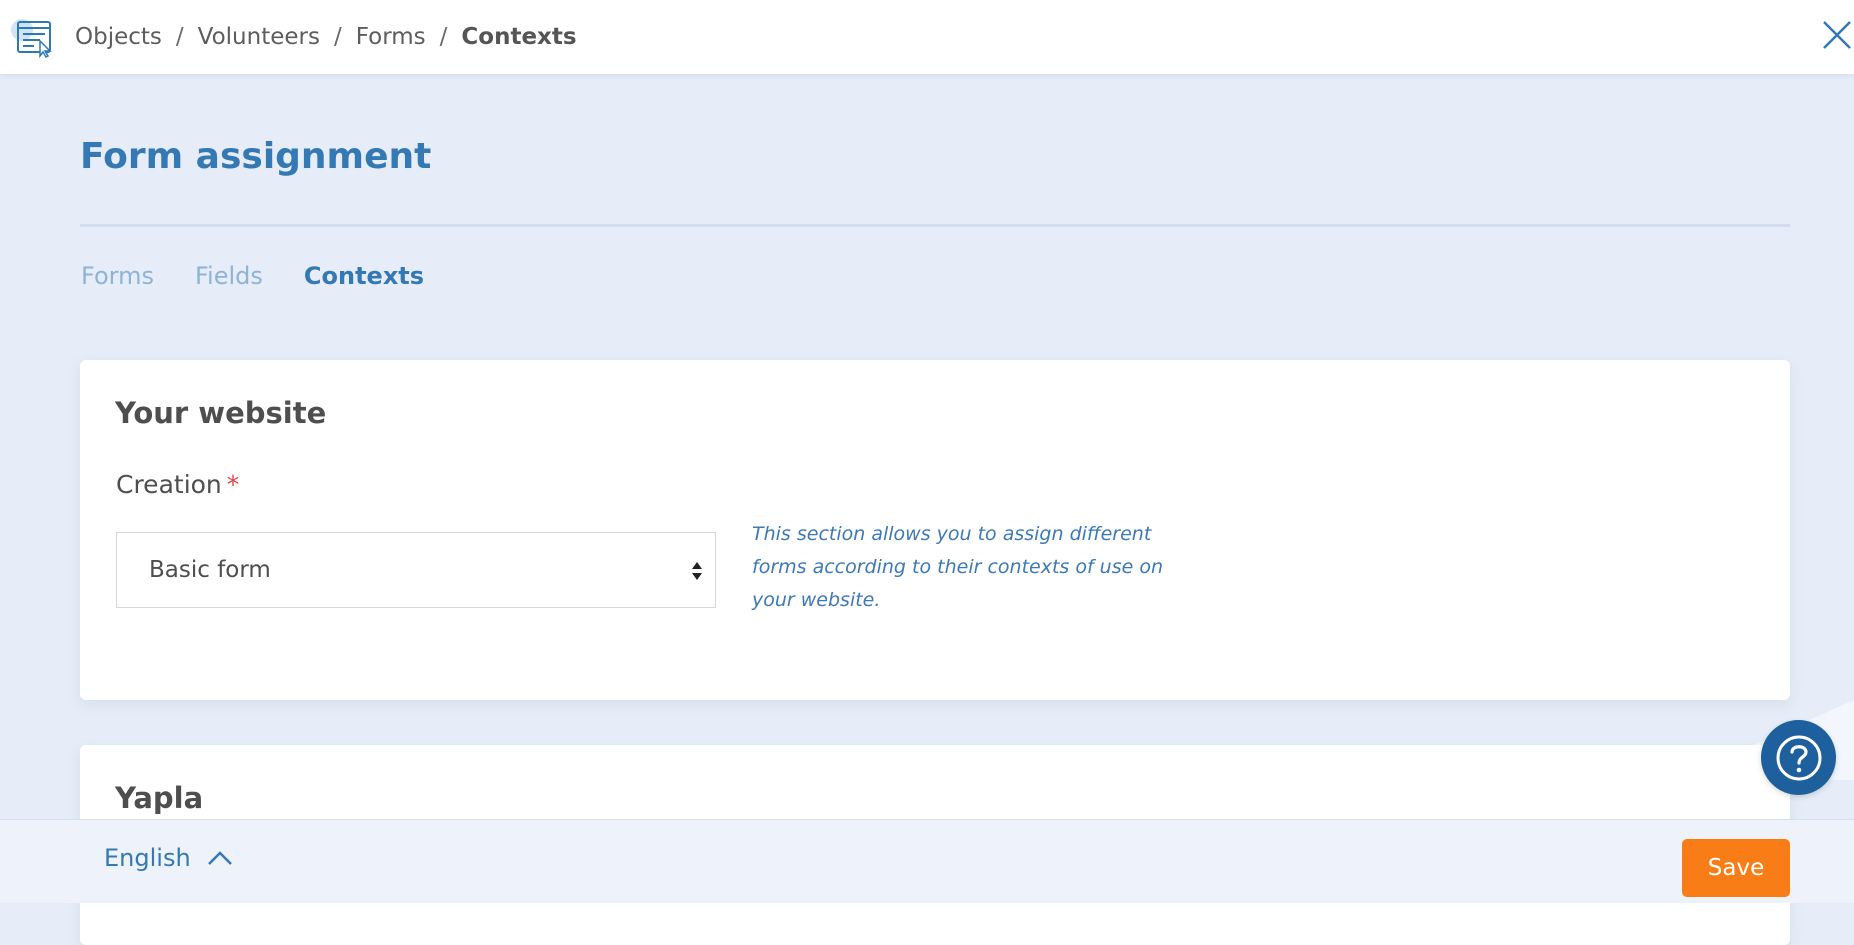  Describe the element at coordinates (169, 484) in the screenshot. I see `field-label-text: Creation` at that location.